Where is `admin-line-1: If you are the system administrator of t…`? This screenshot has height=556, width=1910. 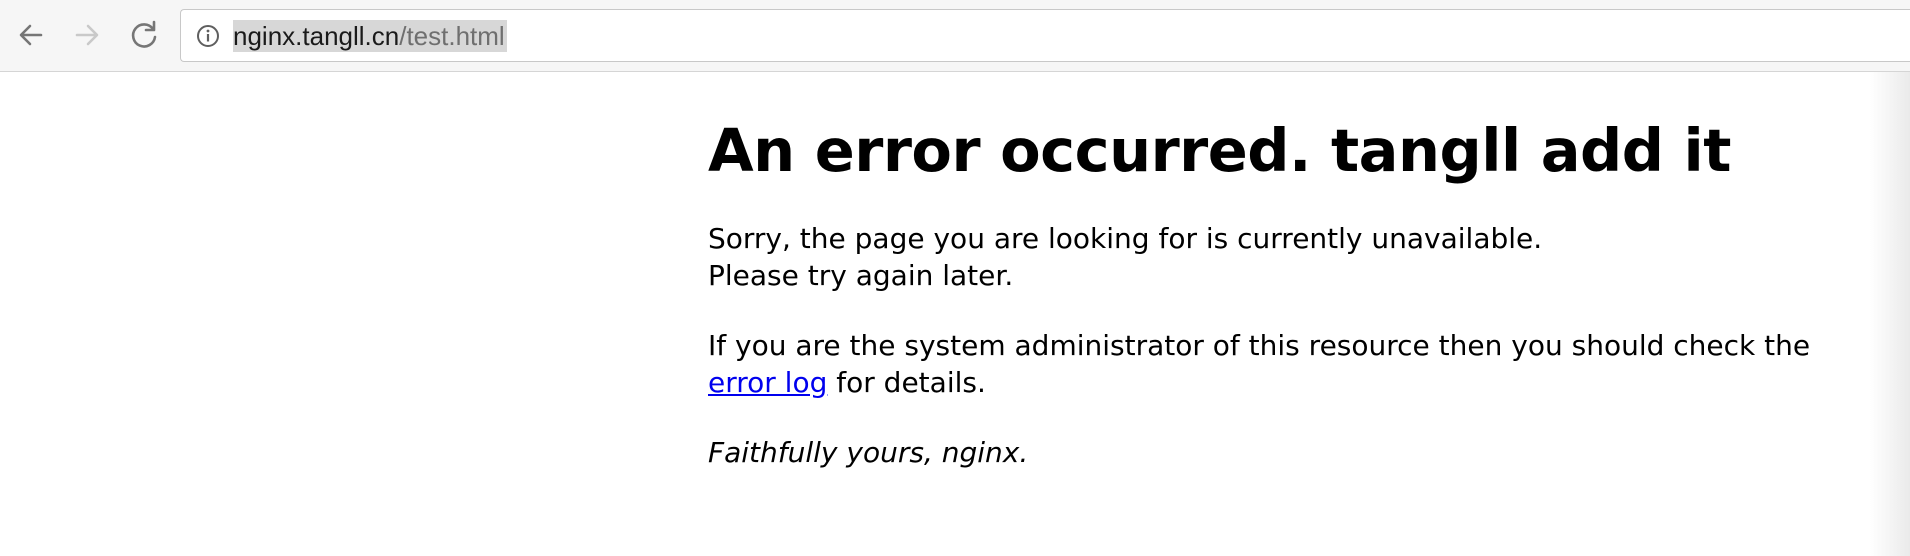
admin-line-1: If you are the system administrator of t… is located at coordinates (1259, 345).